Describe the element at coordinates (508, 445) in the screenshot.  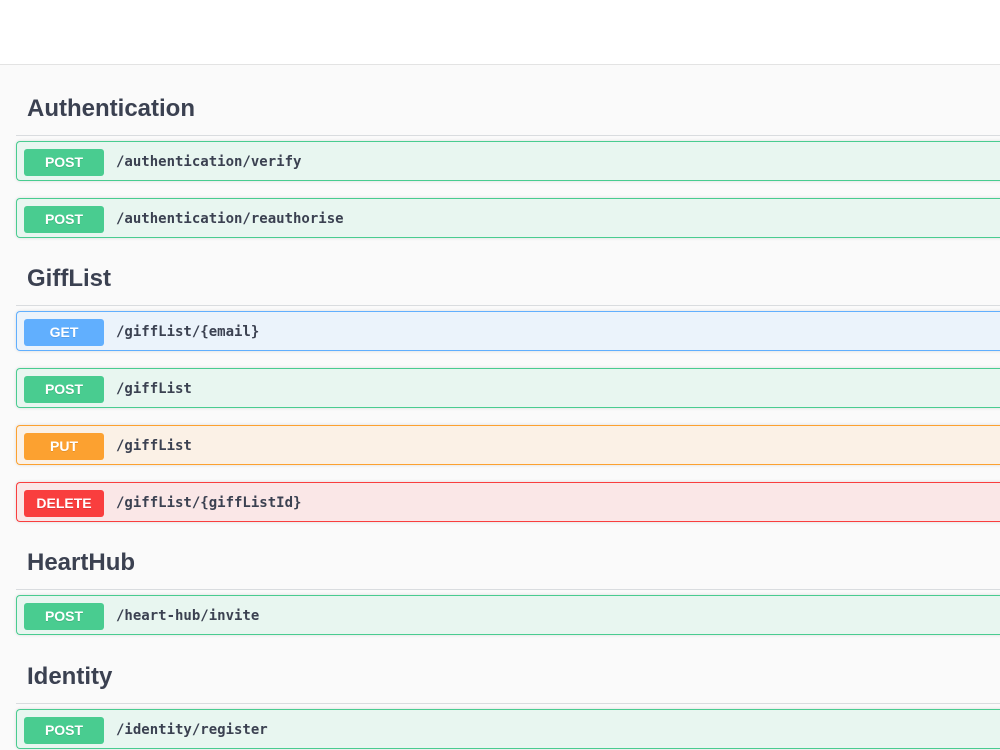
I see `operation-put-gifflist: PUT /giffList` at that location.